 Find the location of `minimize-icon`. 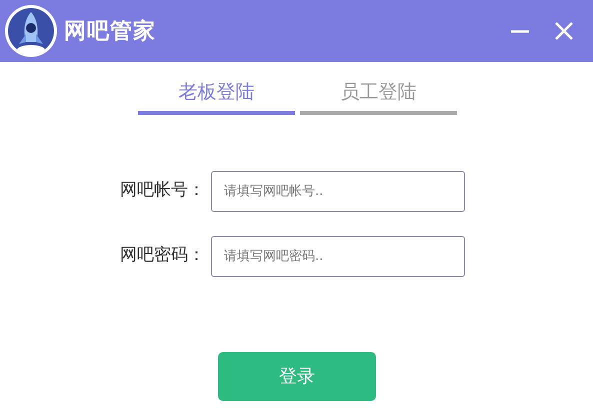

minimize-icon is located at coordinates (520, 31).